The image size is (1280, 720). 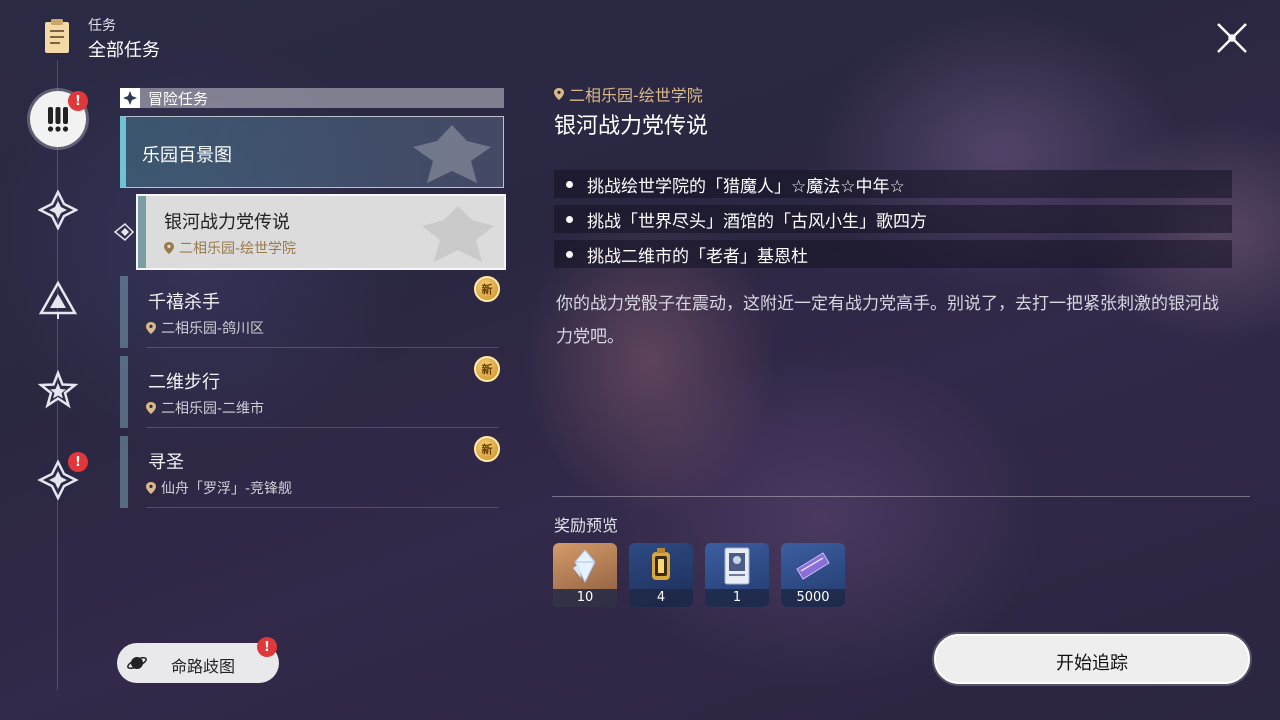 I want to click on quest-location-text: 仙舟「罗浮」-竞锋舰, so click(x=227, y=489).